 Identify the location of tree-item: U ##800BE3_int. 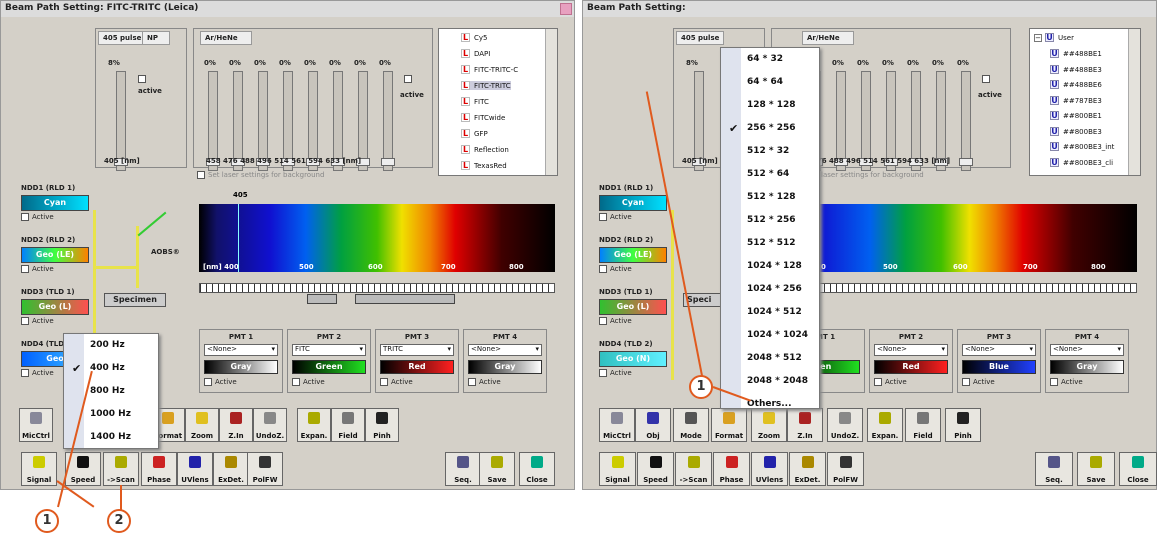
(1082, 146).